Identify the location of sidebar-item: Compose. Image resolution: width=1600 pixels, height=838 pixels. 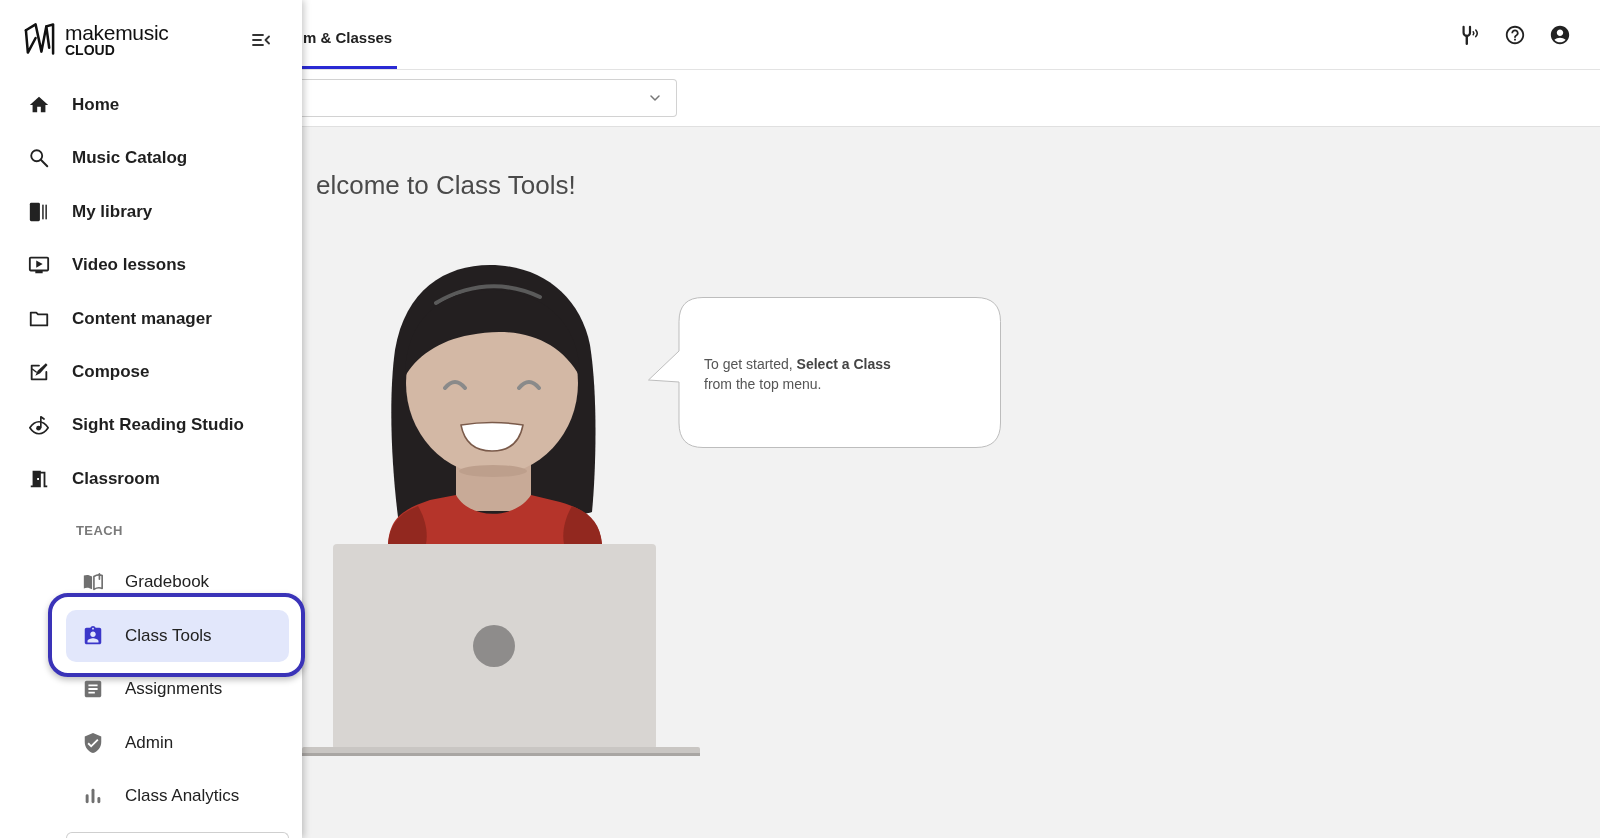
(153, 372).